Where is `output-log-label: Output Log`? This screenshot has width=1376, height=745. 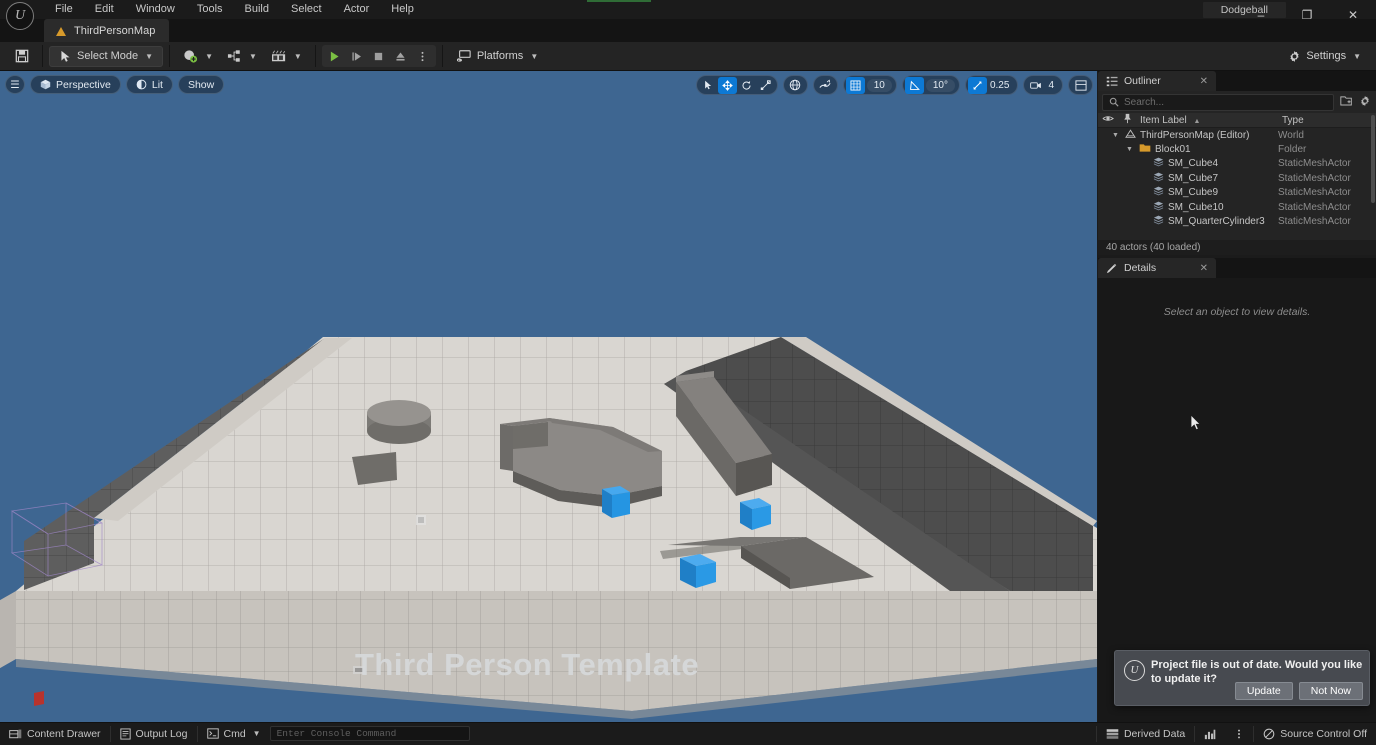 output-log-label: Output Log is located at coordinates (161, 733).